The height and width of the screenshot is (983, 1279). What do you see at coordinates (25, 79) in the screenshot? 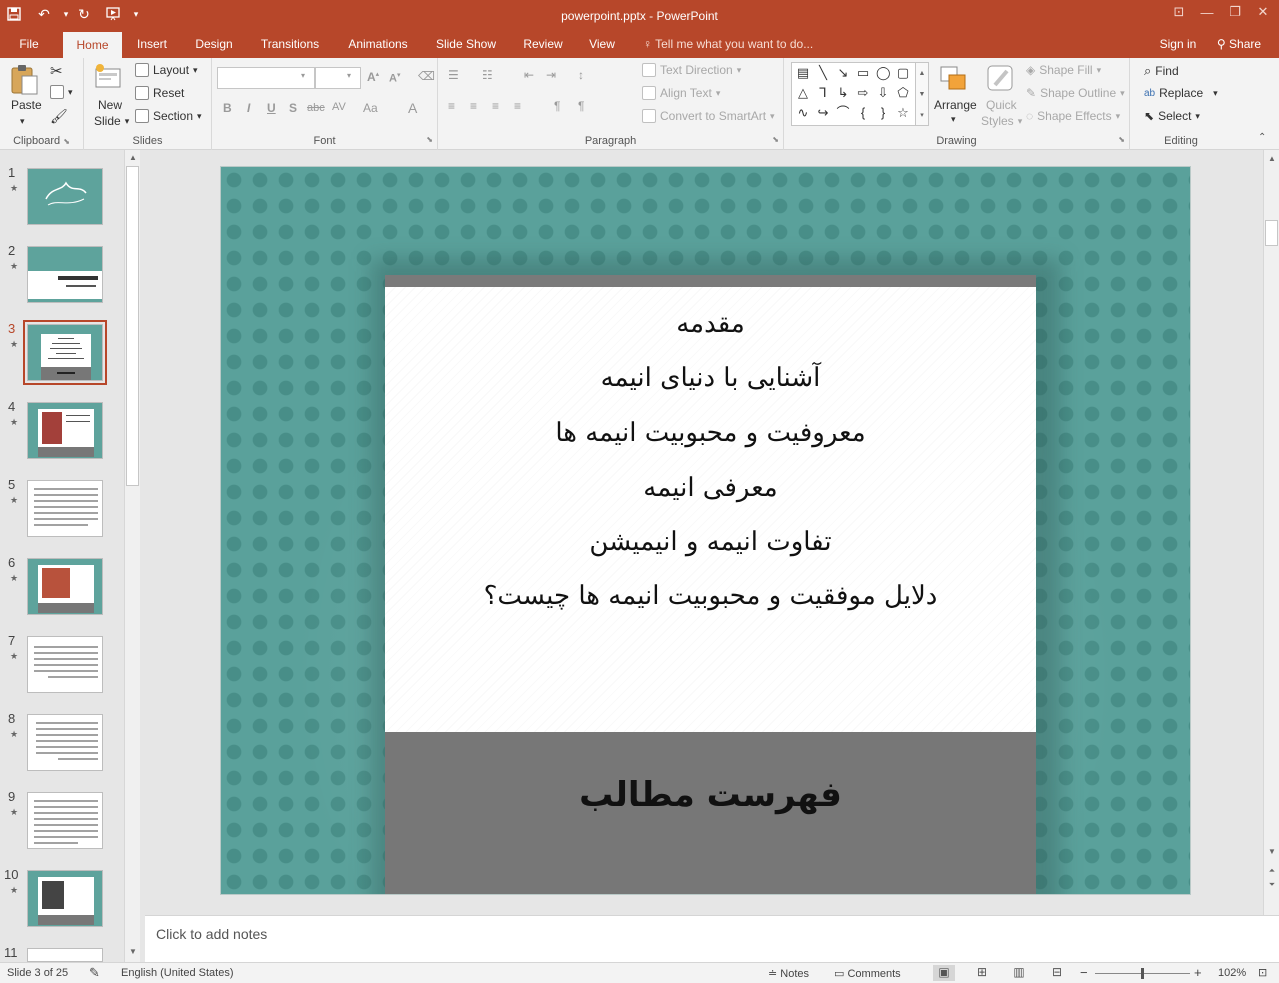
I see `paste-icon` at bounding box center [25, 79].